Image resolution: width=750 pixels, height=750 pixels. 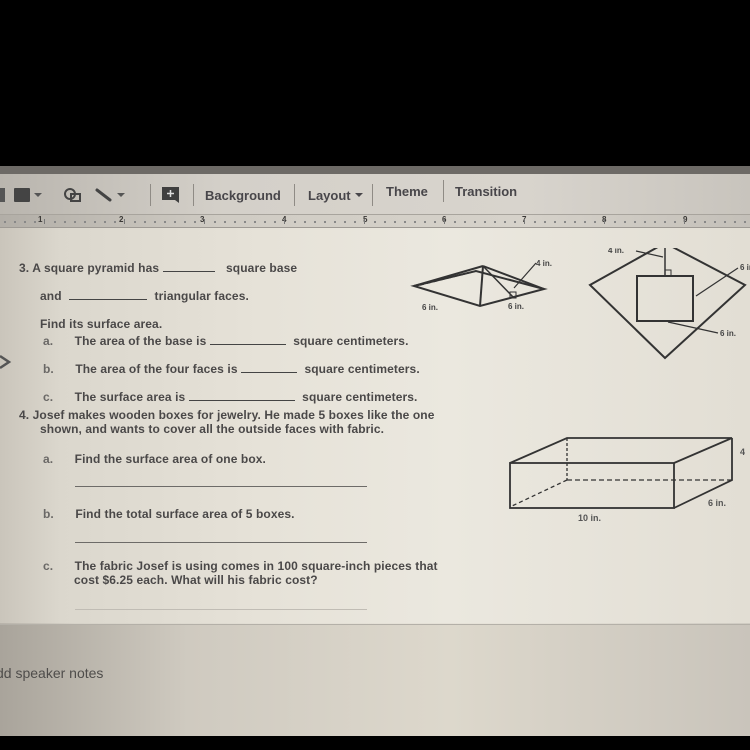 What do you see at coordinates (481, 285) in the screenshot?
I see `pyramid-diagram: 4 in. 6 in. 6 in.` at bounding box center [481, 285].